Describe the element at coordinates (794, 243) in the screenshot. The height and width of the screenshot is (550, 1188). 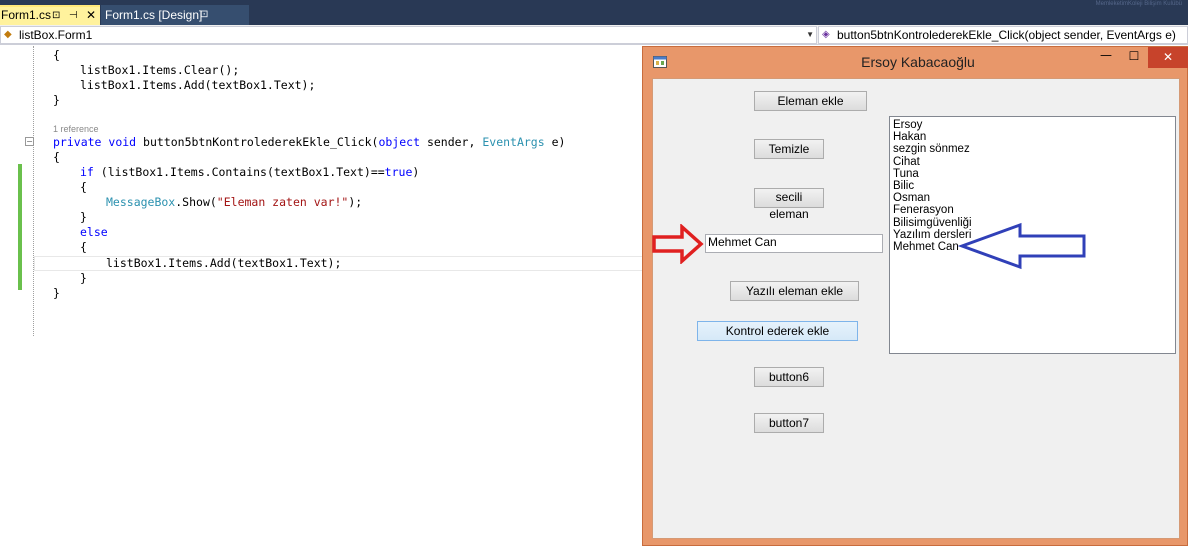
I see `eleman-textbox: Mehmet Can` at that location.